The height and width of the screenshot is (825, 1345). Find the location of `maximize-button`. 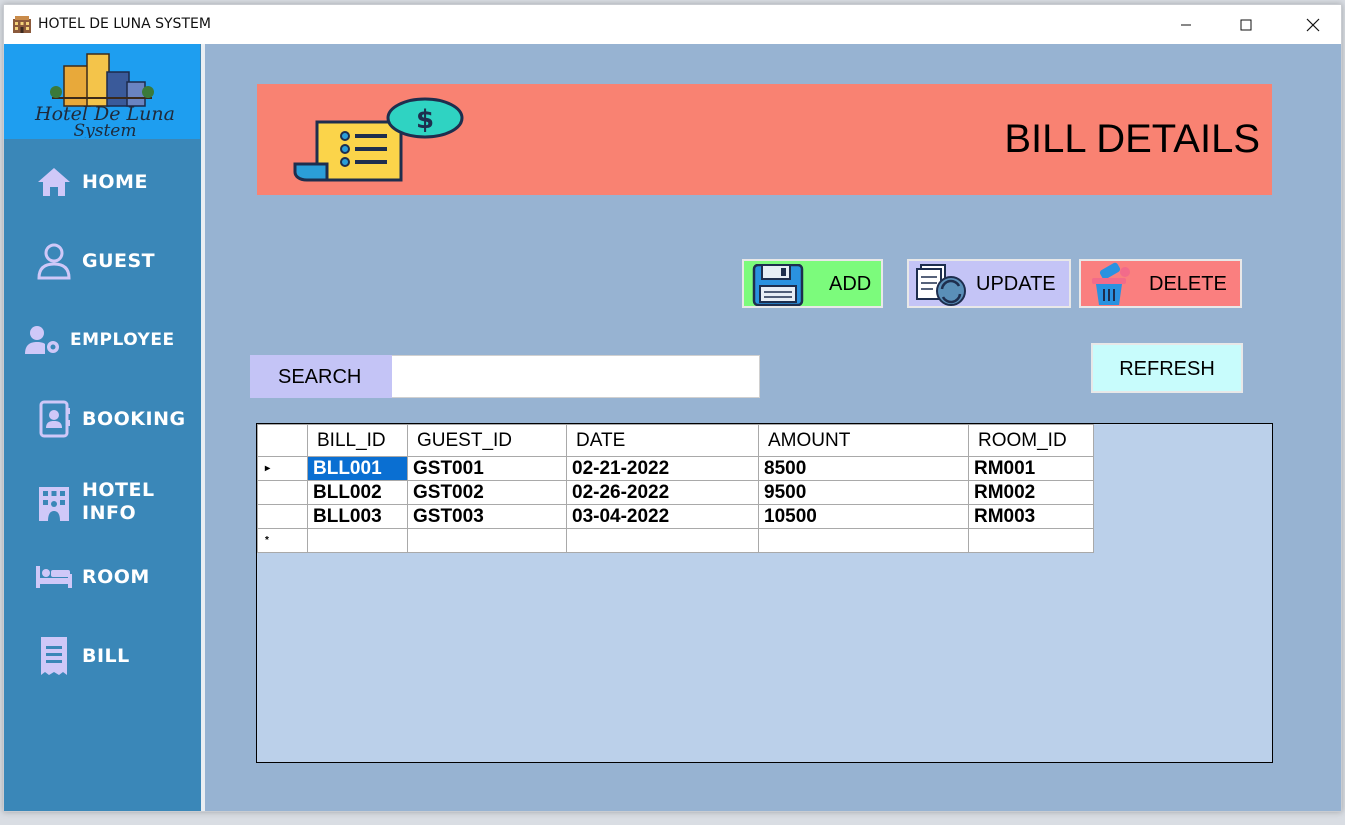

maximize-button is located at coordinates (1246, 24).